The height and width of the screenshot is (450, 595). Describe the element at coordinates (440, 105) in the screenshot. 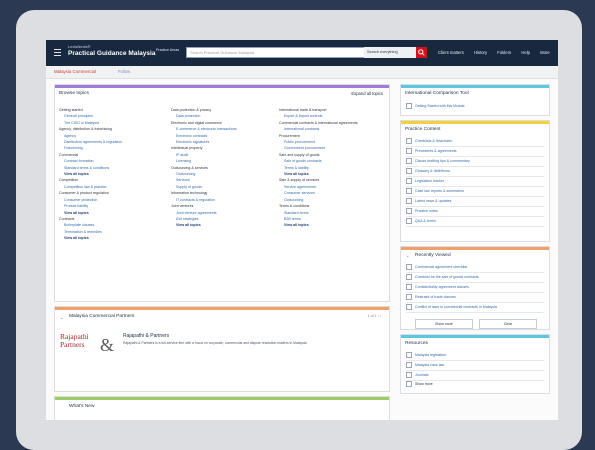

I see `intl-tool-link-text: Getting Started with this Module` at that location.